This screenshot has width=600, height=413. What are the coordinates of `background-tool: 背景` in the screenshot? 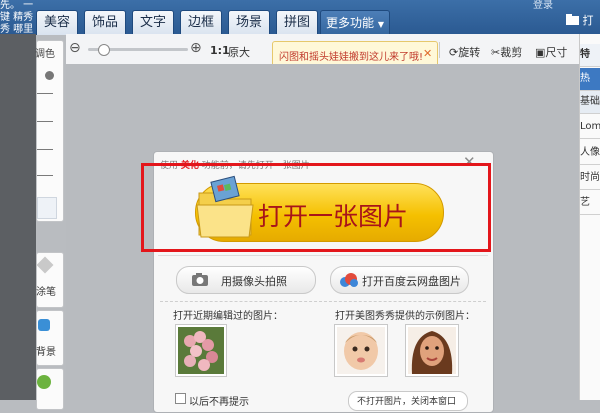 It's located at (50, 338).